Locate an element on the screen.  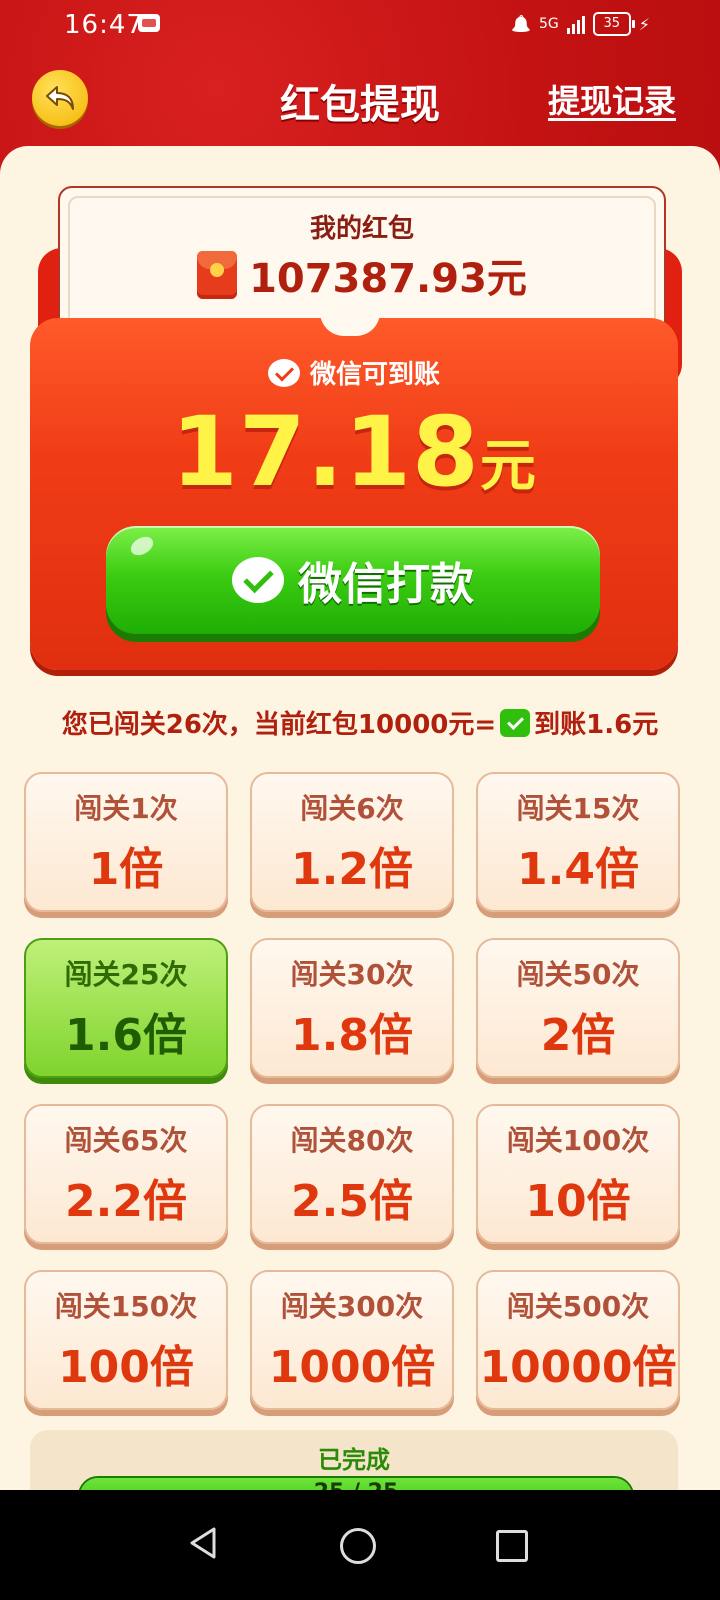
tier-label: 闯关15次 is located at coordinates (578, 808).